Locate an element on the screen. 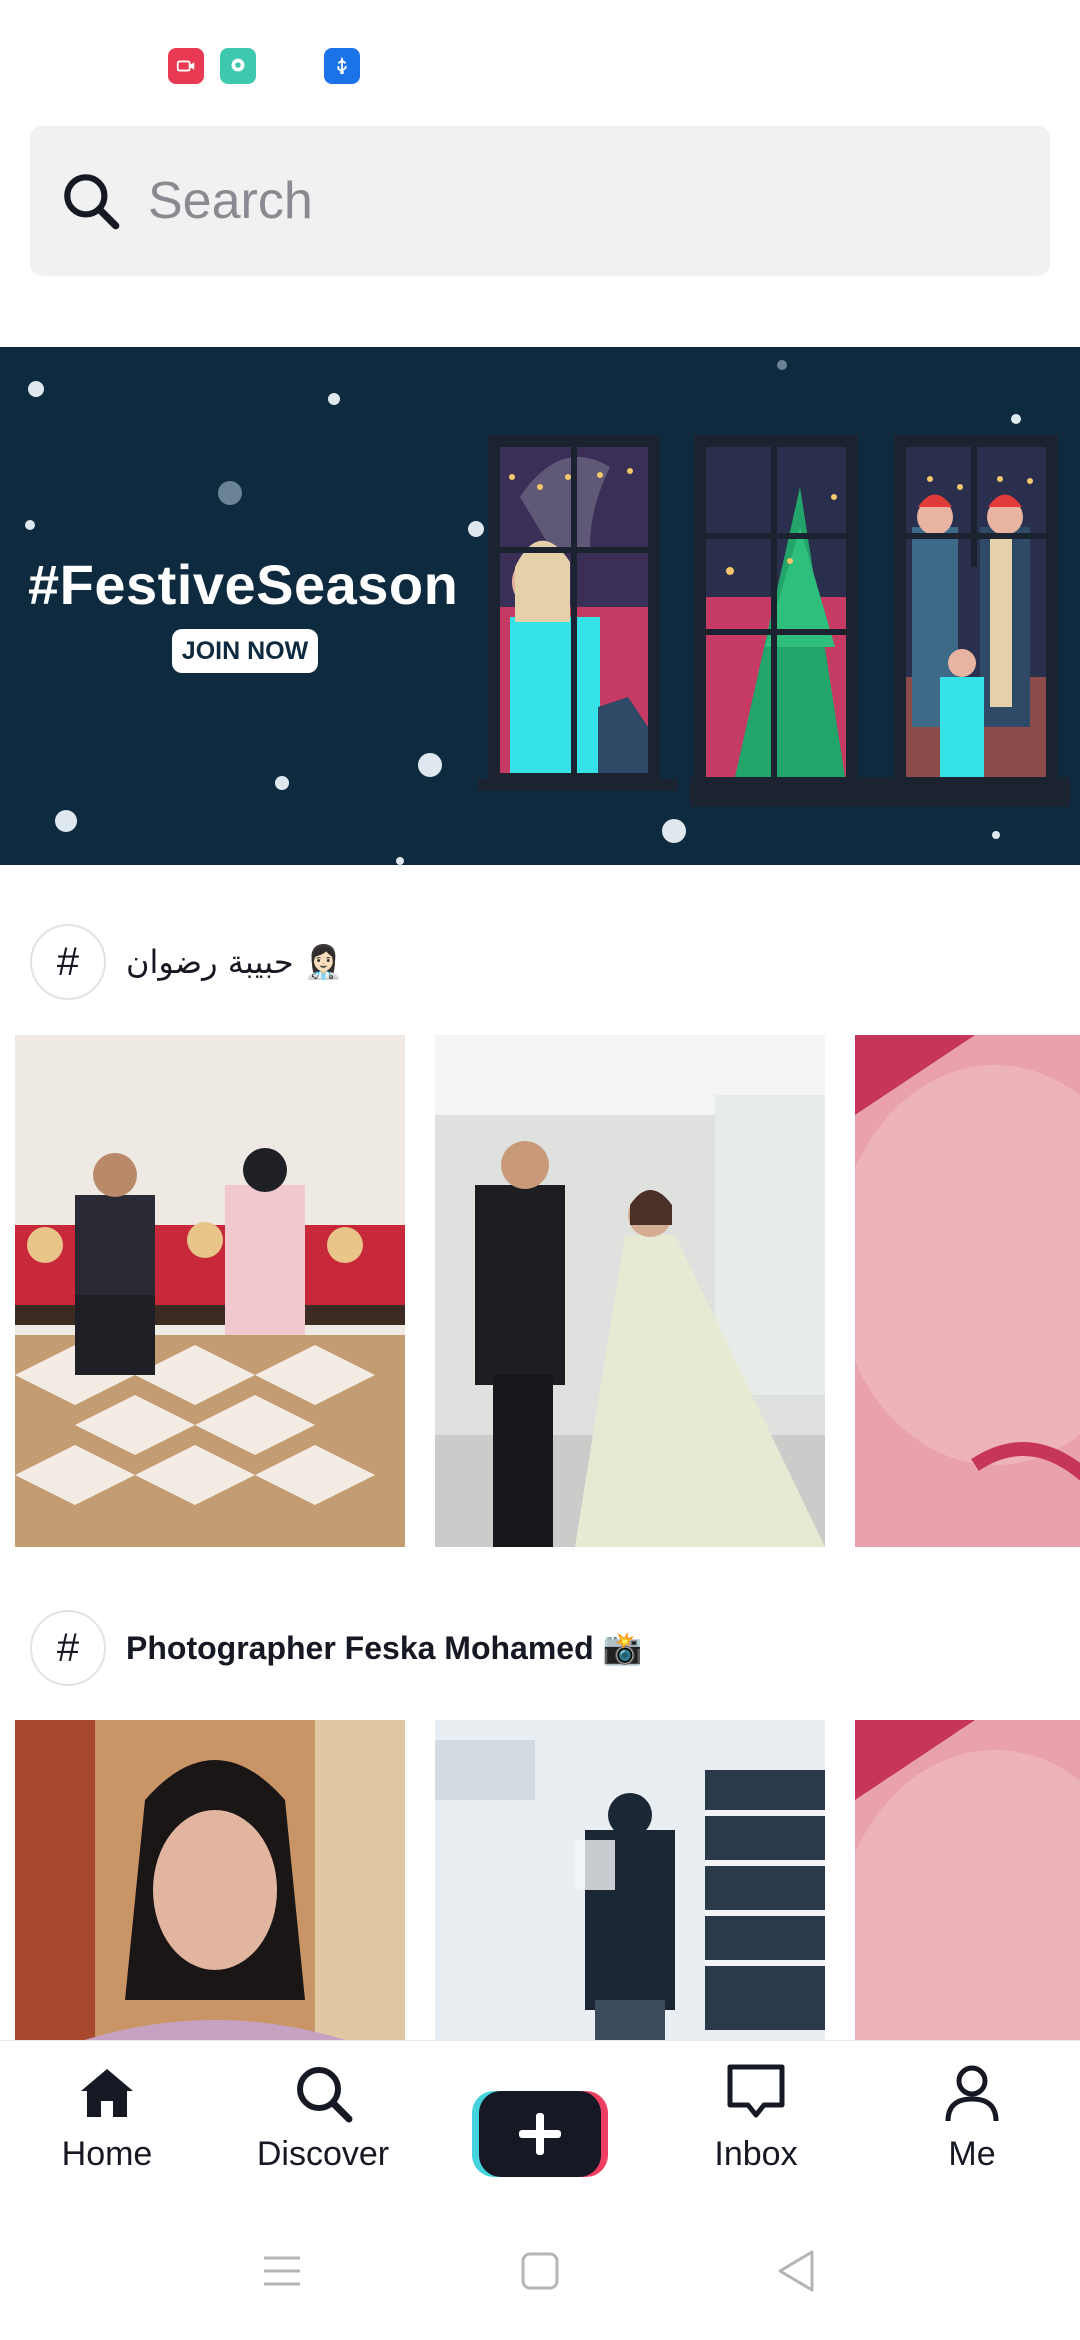 The width and height of the screenshot is (1080, 2340). create-video-button is located at coordinates (540, 2134).